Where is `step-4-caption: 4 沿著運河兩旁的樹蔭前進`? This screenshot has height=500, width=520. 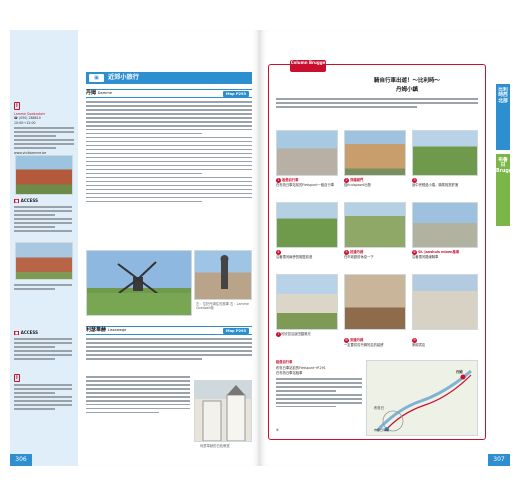 step-4-caption: 4 沿著運河兩旁的樹蔭前進 is located at coordinates (294, 254).